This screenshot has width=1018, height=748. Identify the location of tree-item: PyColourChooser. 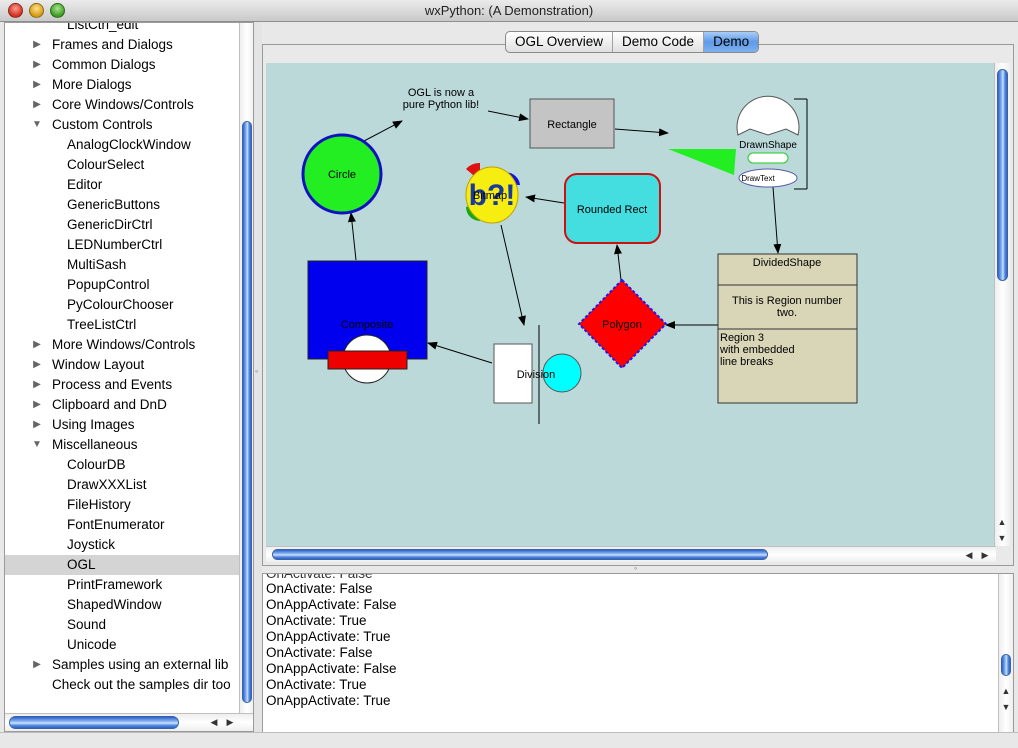
(122, 305).